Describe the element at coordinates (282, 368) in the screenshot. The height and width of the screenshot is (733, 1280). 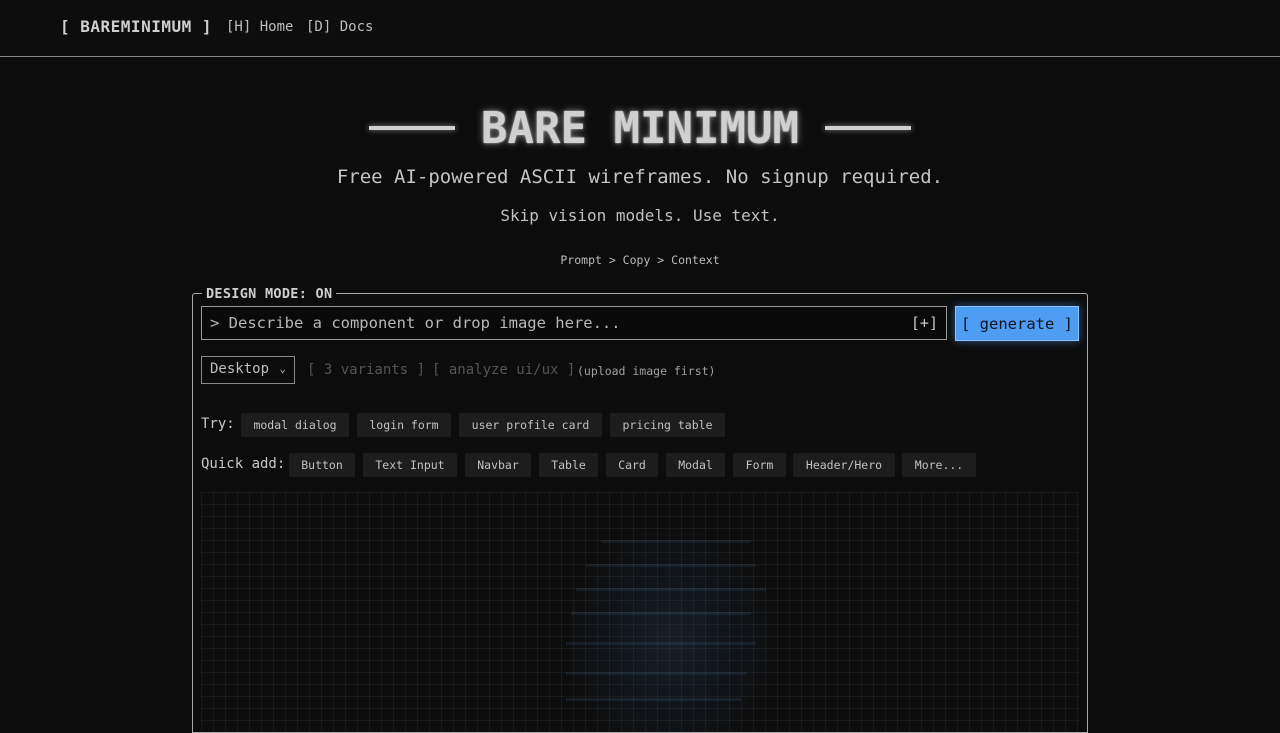
I see `chevron-down-icon: ⌄` at that location.